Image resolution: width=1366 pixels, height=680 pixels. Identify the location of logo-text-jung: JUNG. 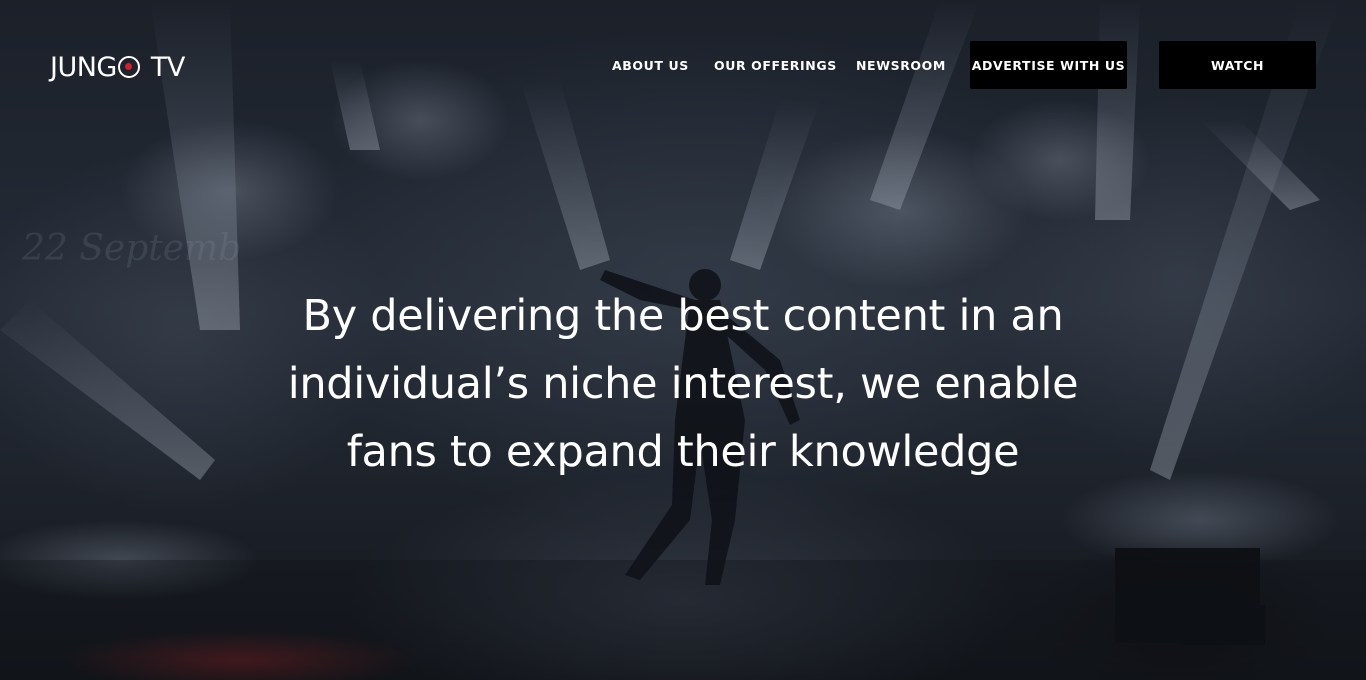
(83, 67).